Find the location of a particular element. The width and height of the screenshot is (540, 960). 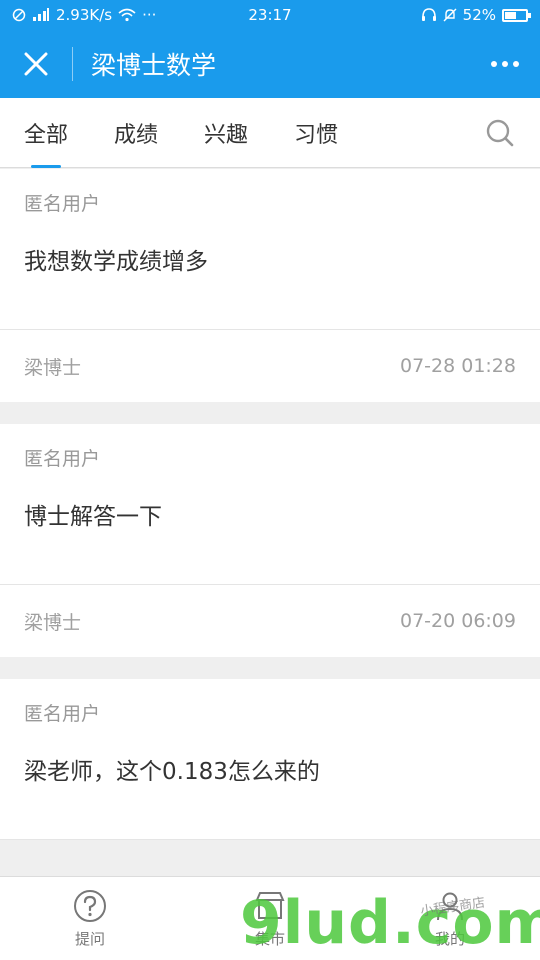

search-button is located at coordinates (500, 133).